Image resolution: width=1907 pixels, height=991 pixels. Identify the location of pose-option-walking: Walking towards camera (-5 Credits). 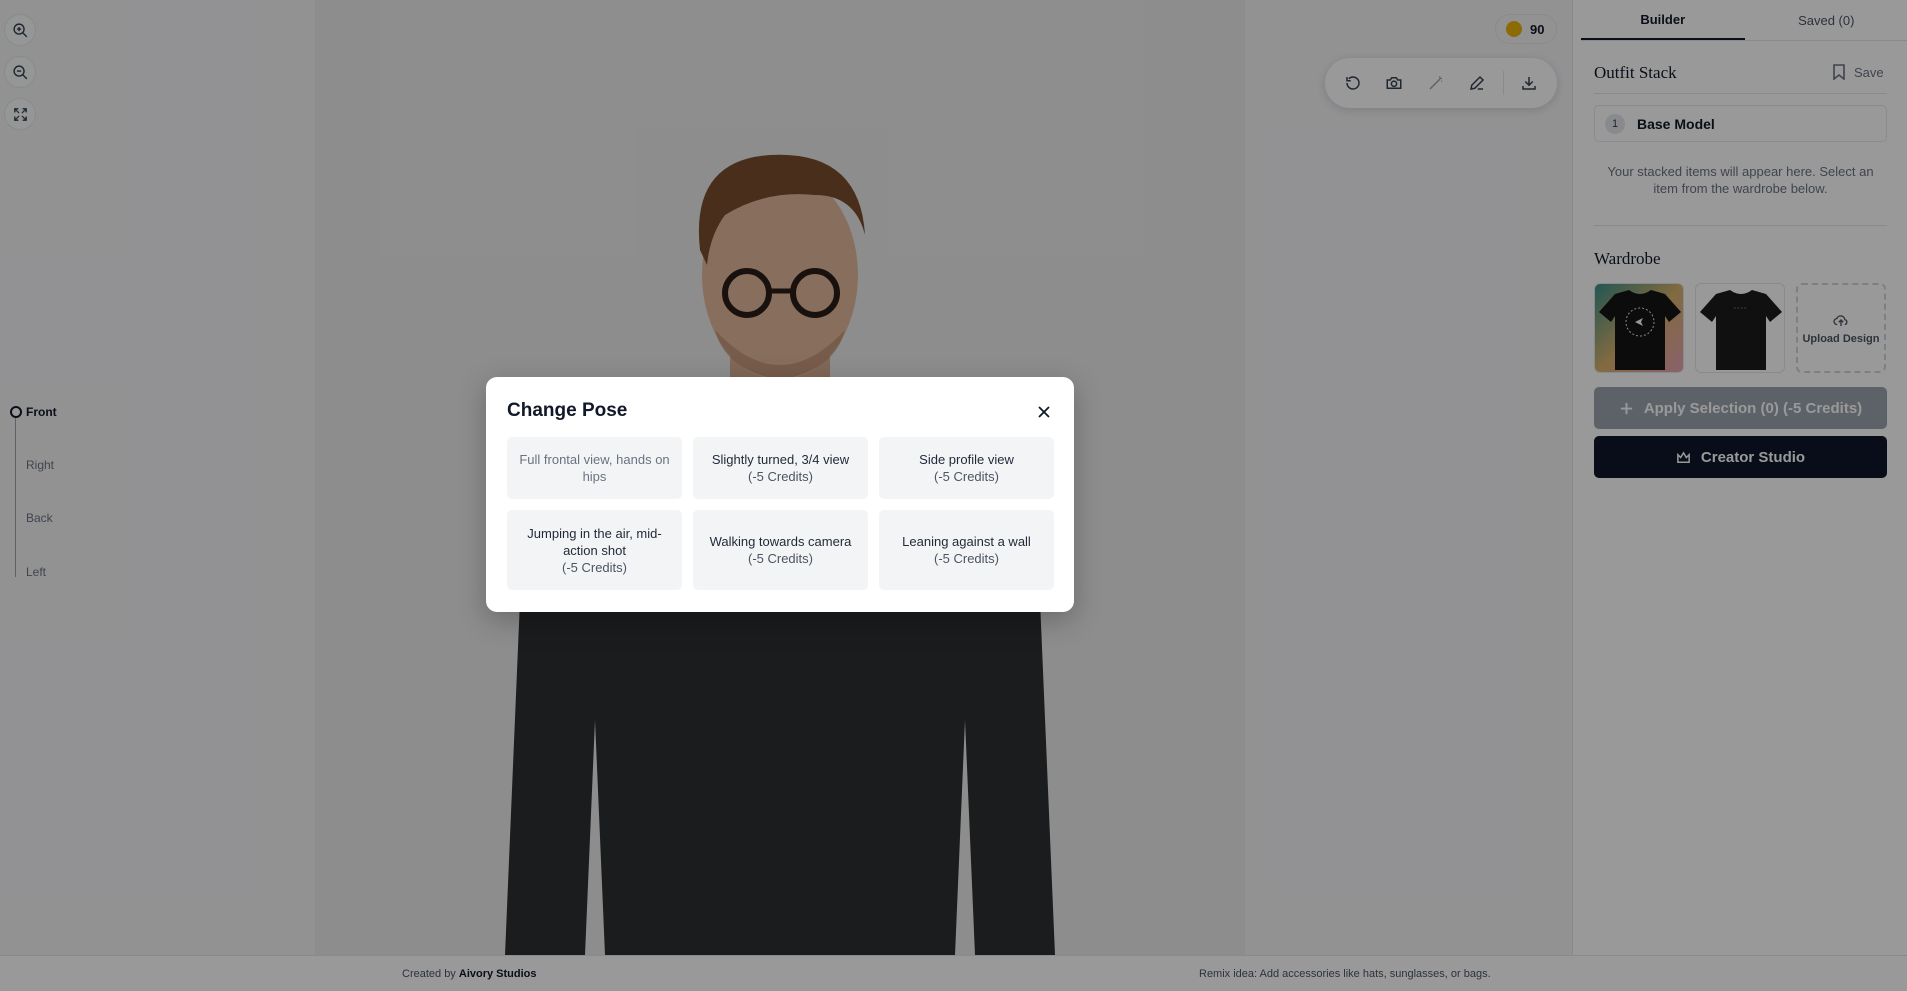
(780, 550).